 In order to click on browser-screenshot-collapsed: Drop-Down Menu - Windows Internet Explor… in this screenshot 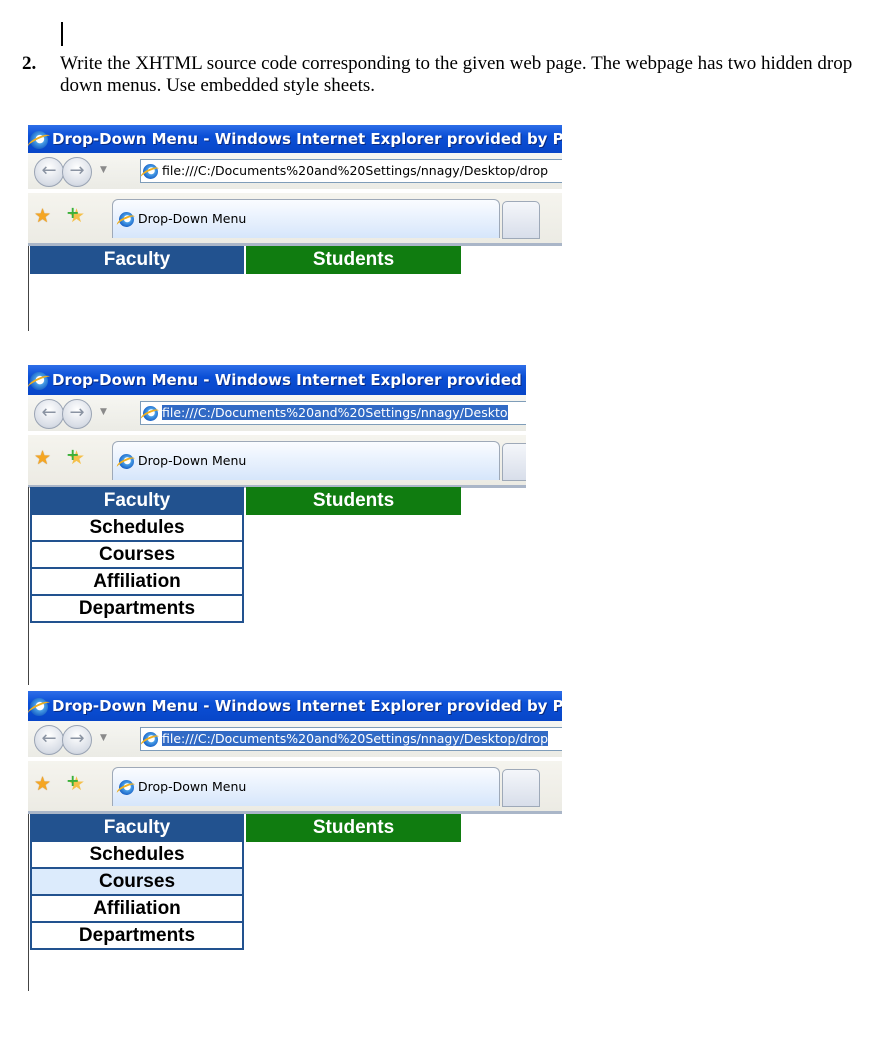, I will do `click(295, 228)`.